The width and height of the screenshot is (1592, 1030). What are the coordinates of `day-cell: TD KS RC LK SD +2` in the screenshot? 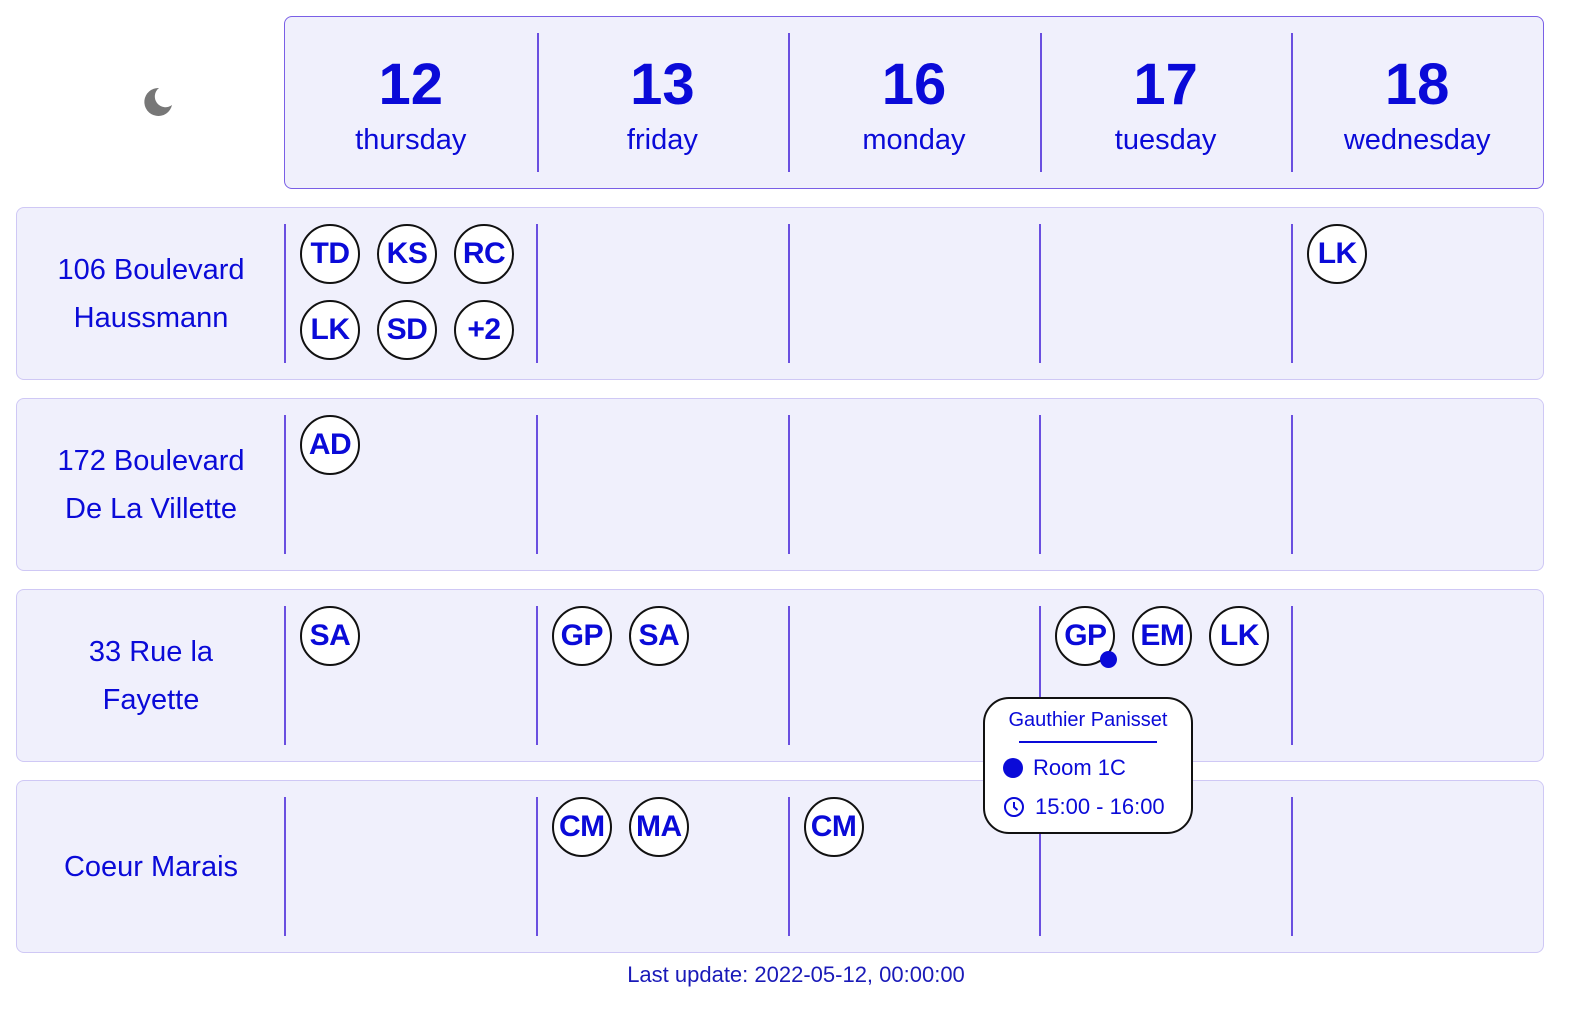 It's located at (410, 293).